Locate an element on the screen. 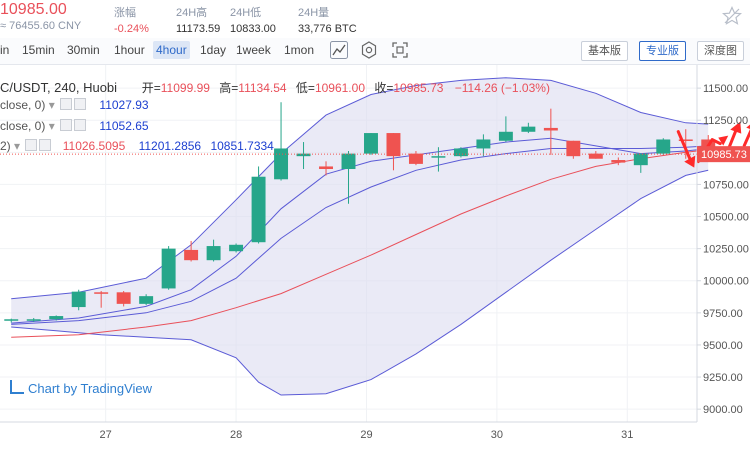 The image size is (750, 450). close-value-legend: 10985.73 is located at coordinates (418, 88).